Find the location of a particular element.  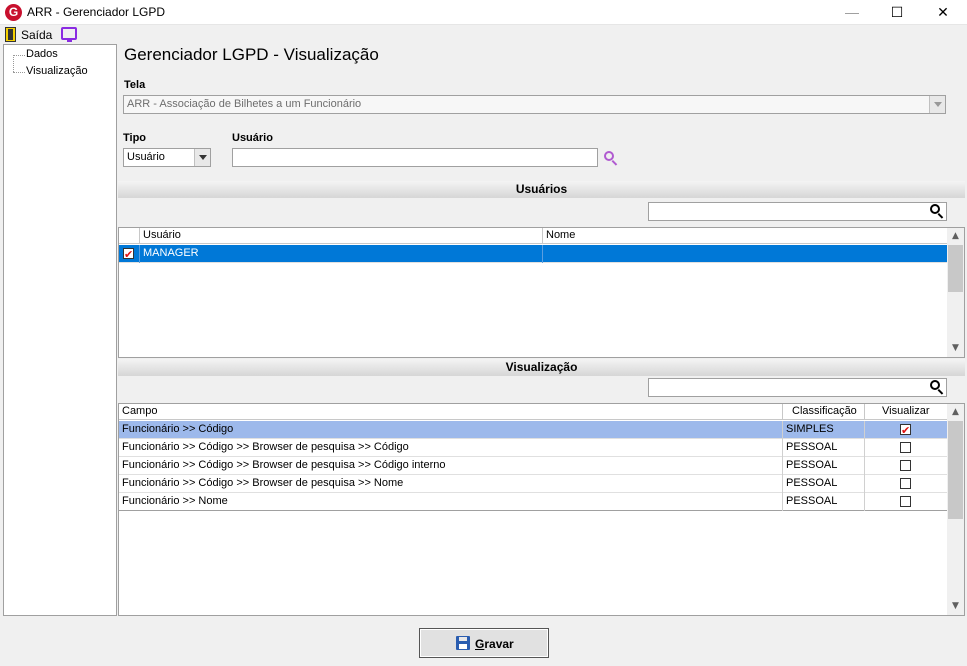

tela-label: Tela is located at coordinates (135, 85).